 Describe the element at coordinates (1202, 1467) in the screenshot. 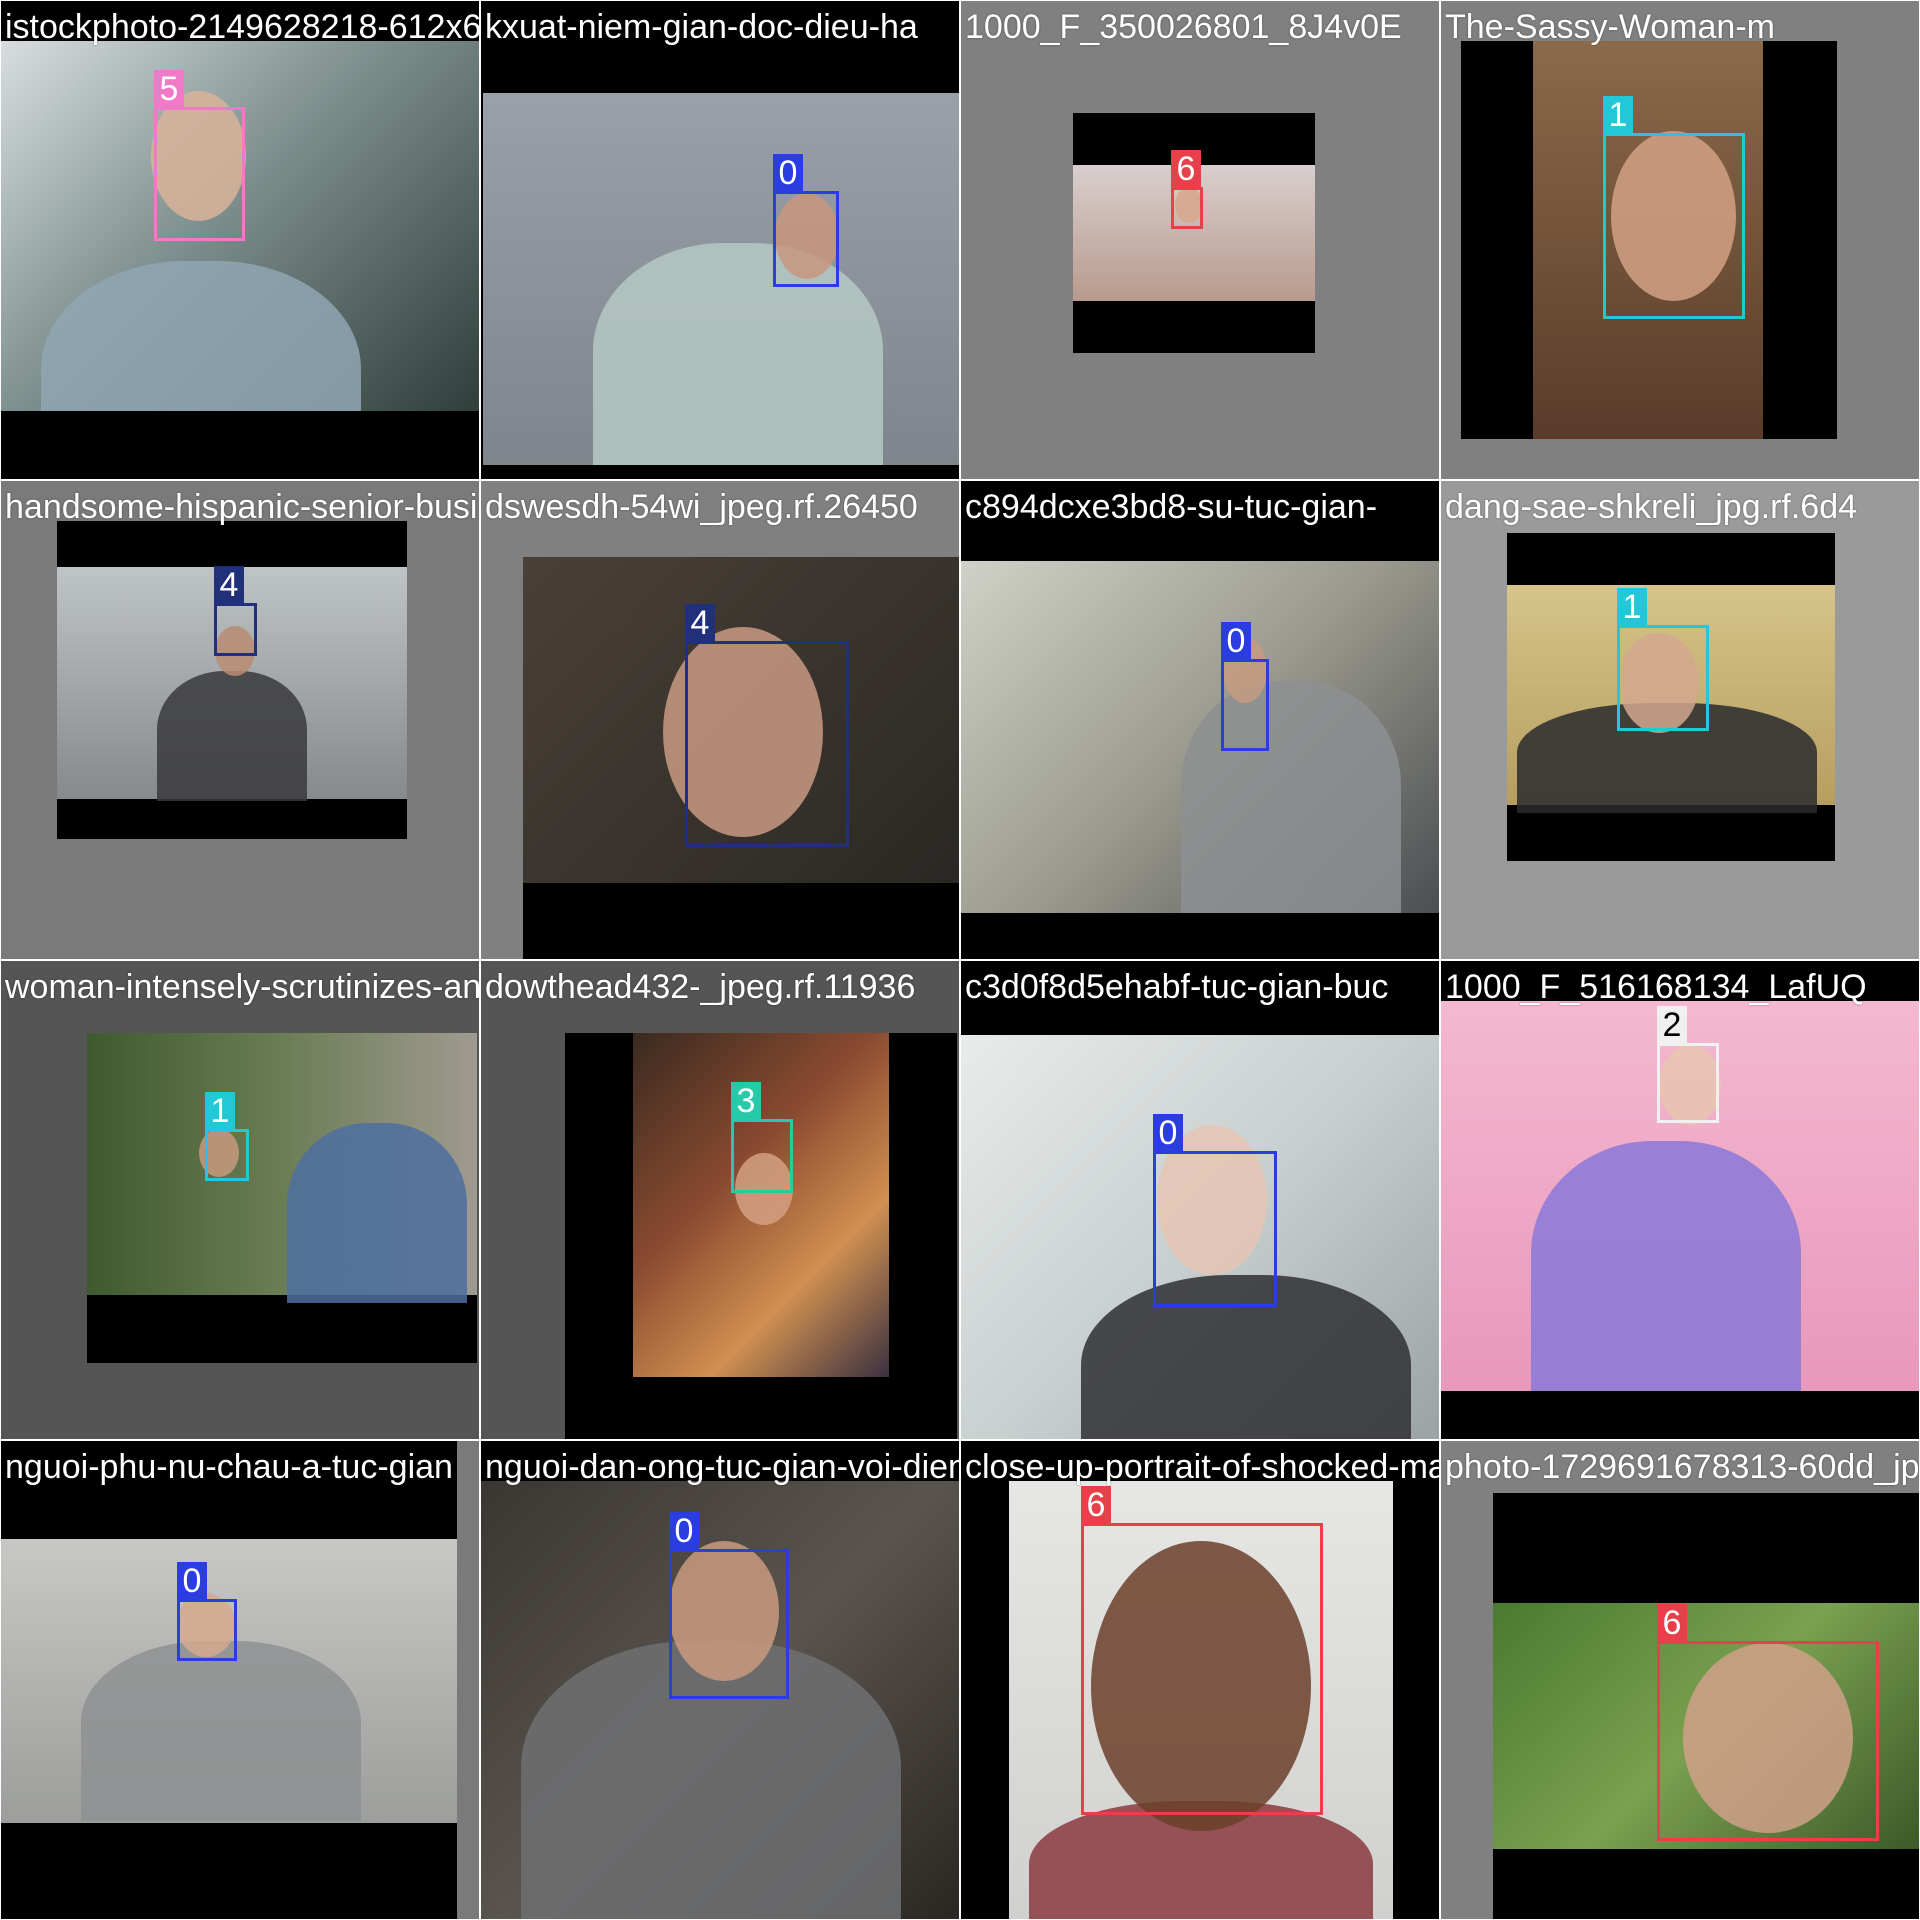

I see `filename: close-up-portrait-of-shocked-man` at that location.